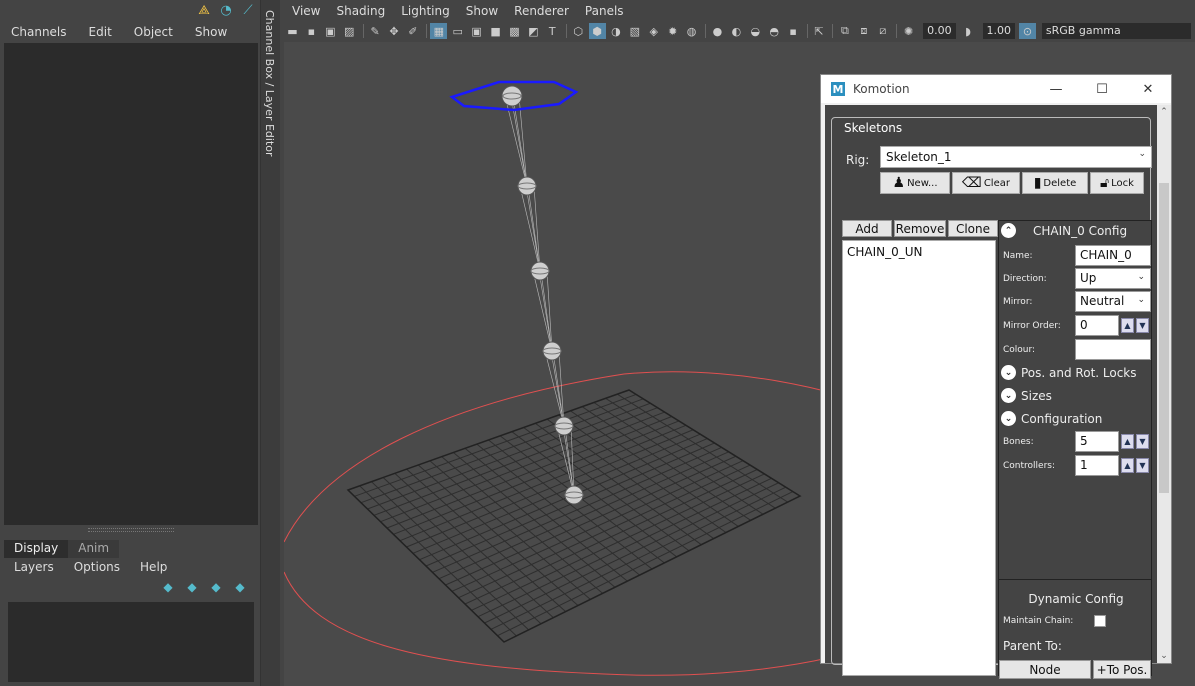 The width and height of the screenshot is (1195, 686). I want to click on remove-chain-button: Remove, so click(920, 228).